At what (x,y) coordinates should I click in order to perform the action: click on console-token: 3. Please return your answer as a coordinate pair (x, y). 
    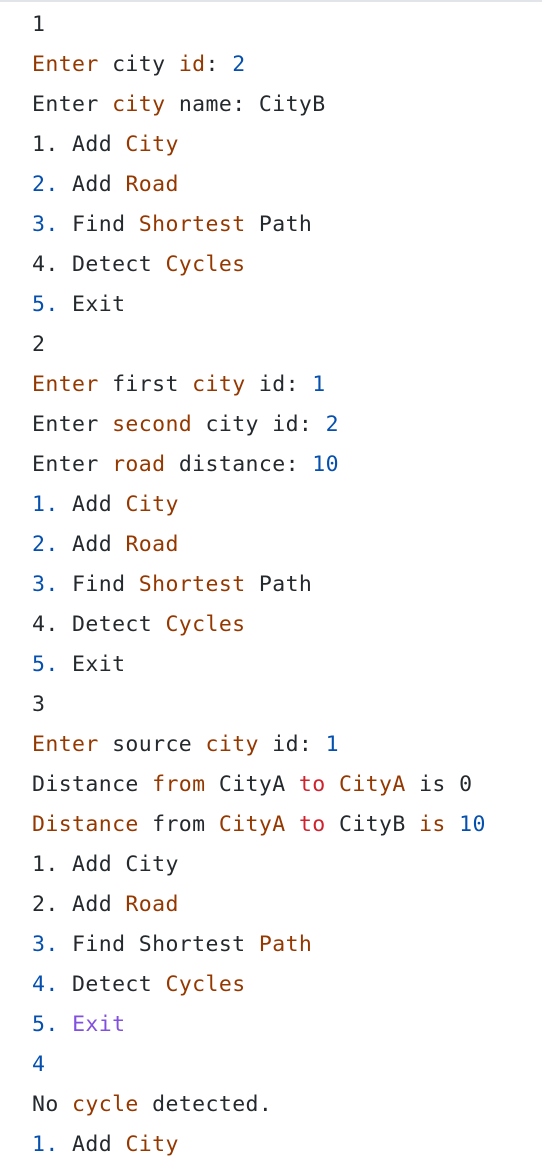
    Looking at the image, I should click on (39, 704).